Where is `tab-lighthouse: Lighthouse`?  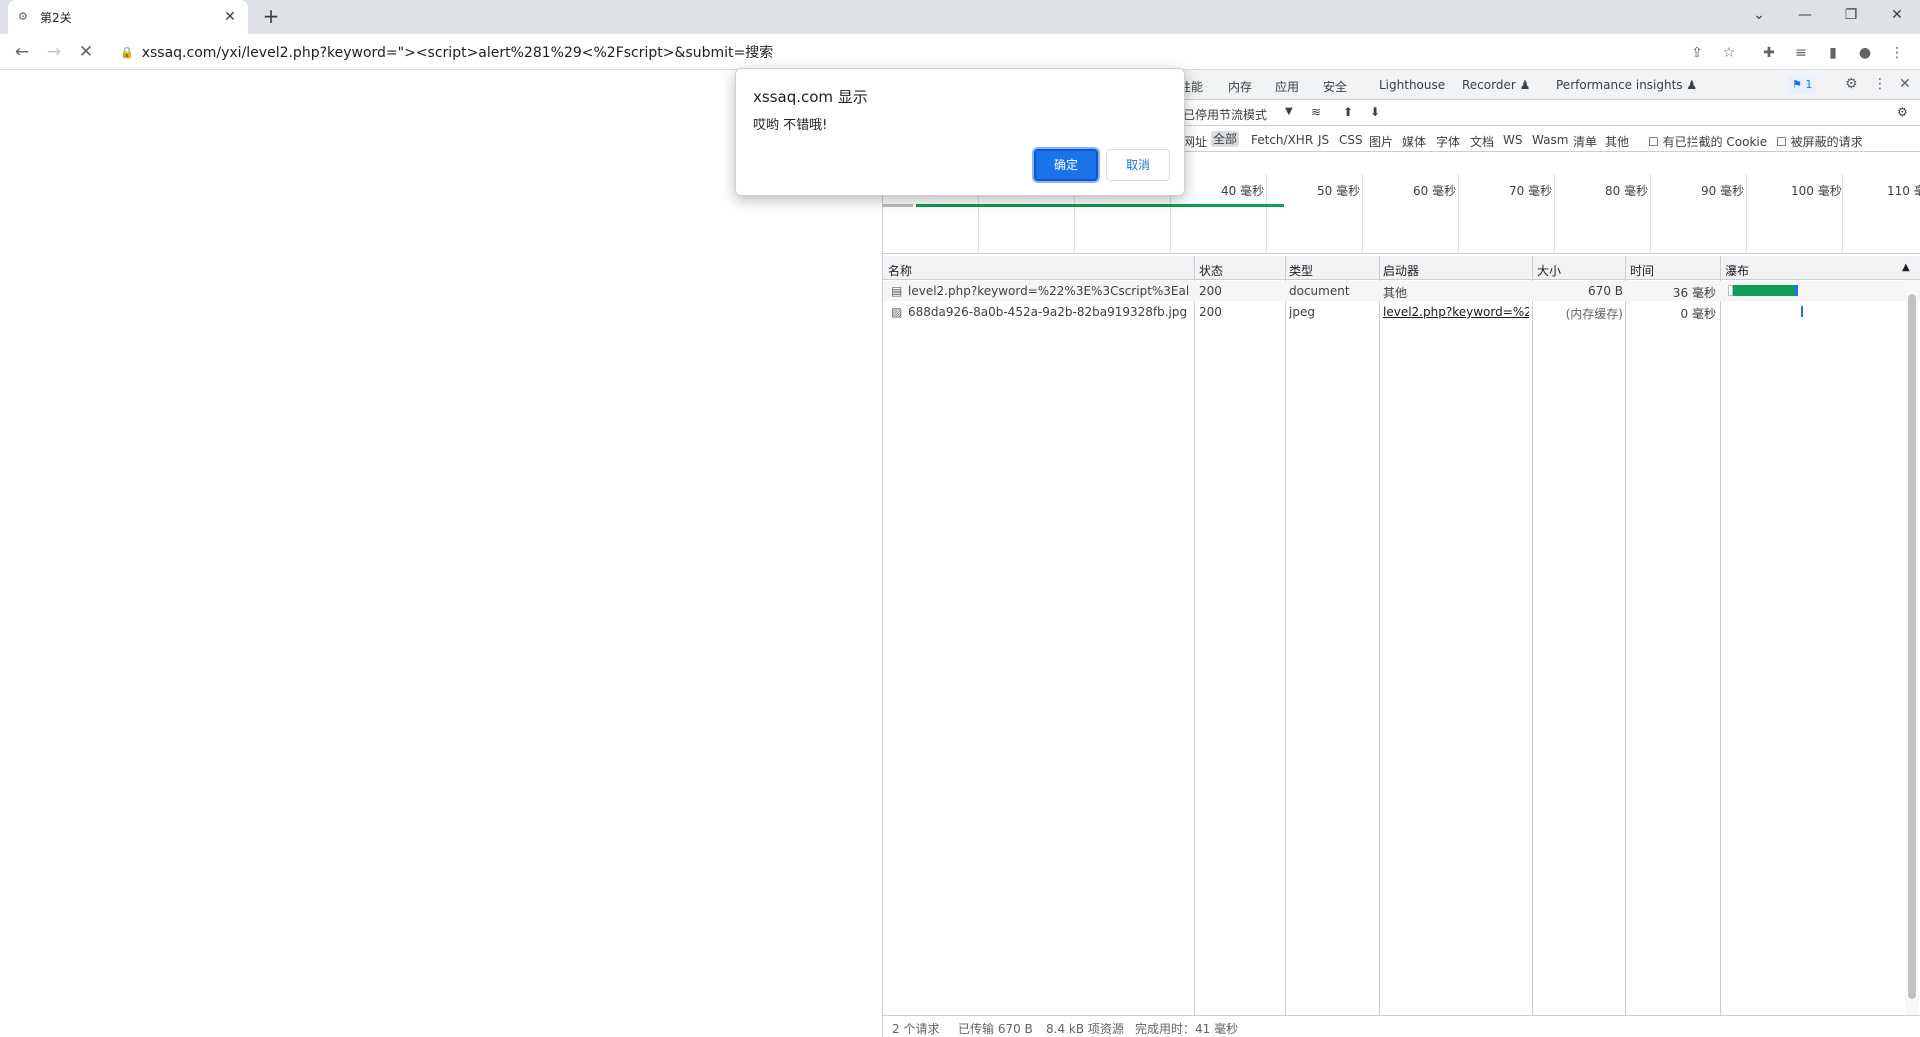
tab-lighthouse: Lighthouse is located at coordinates (1412, 85).